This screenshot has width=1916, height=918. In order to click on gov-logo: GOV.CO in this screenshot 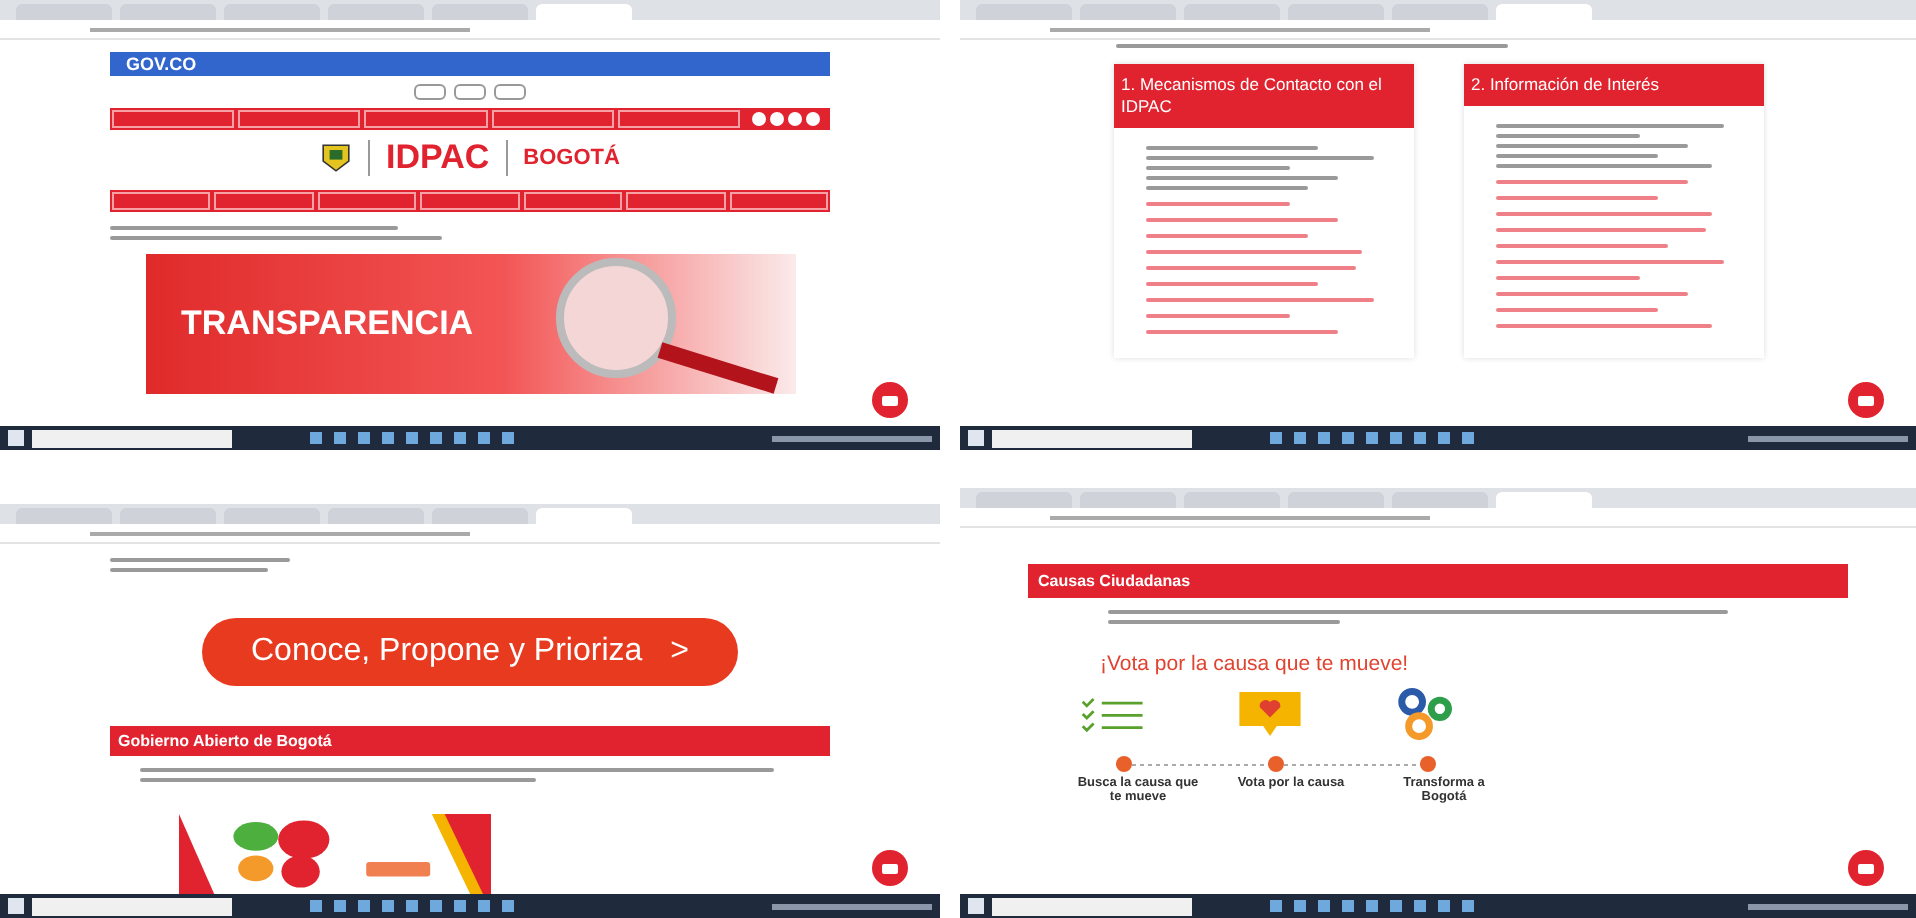, I will do `click(161, 64)`.